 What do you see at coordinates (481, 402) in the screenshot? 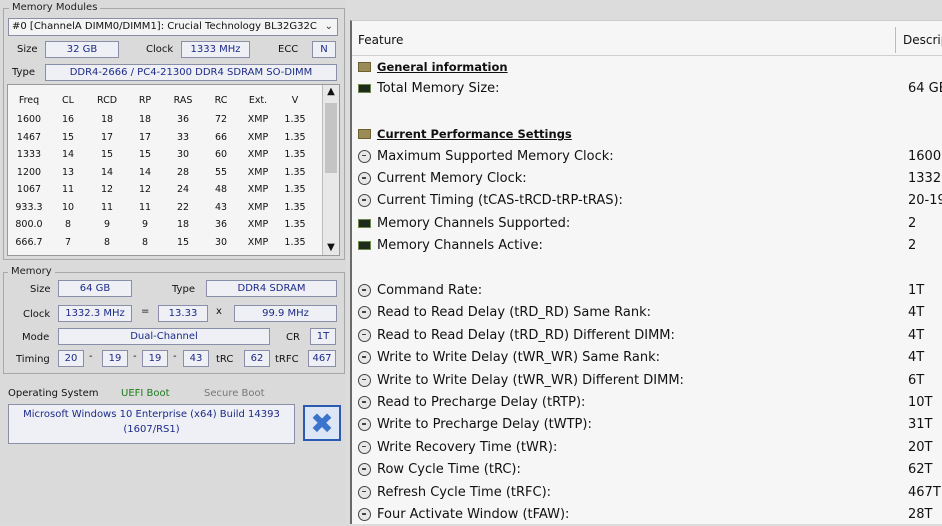
I see `feature-label: Read to Precharge Delay (tRTP):` at bounding box center [481, 402].